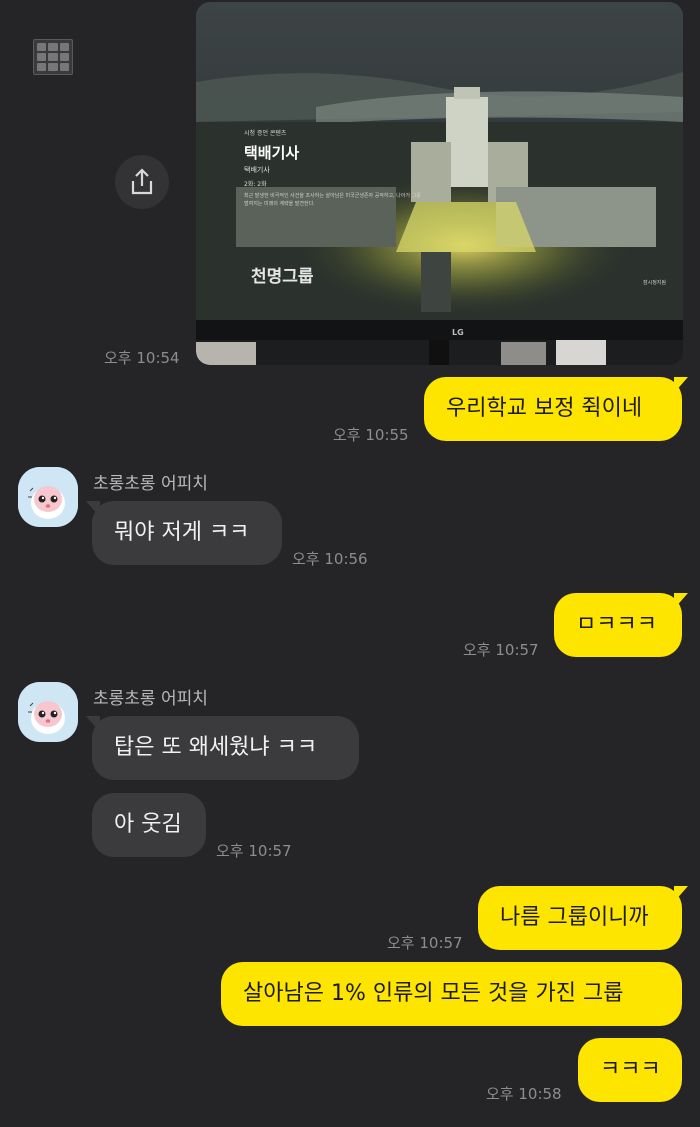  I want to click on photo-description-2: 벌여지는 미래의 계략을 발견한다., so click(279, 203).